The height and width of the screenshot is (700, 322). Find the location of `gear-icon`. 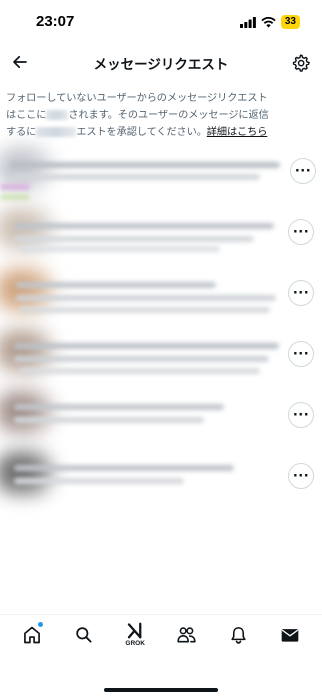

gear-icon is located at coordinates (301, 63).